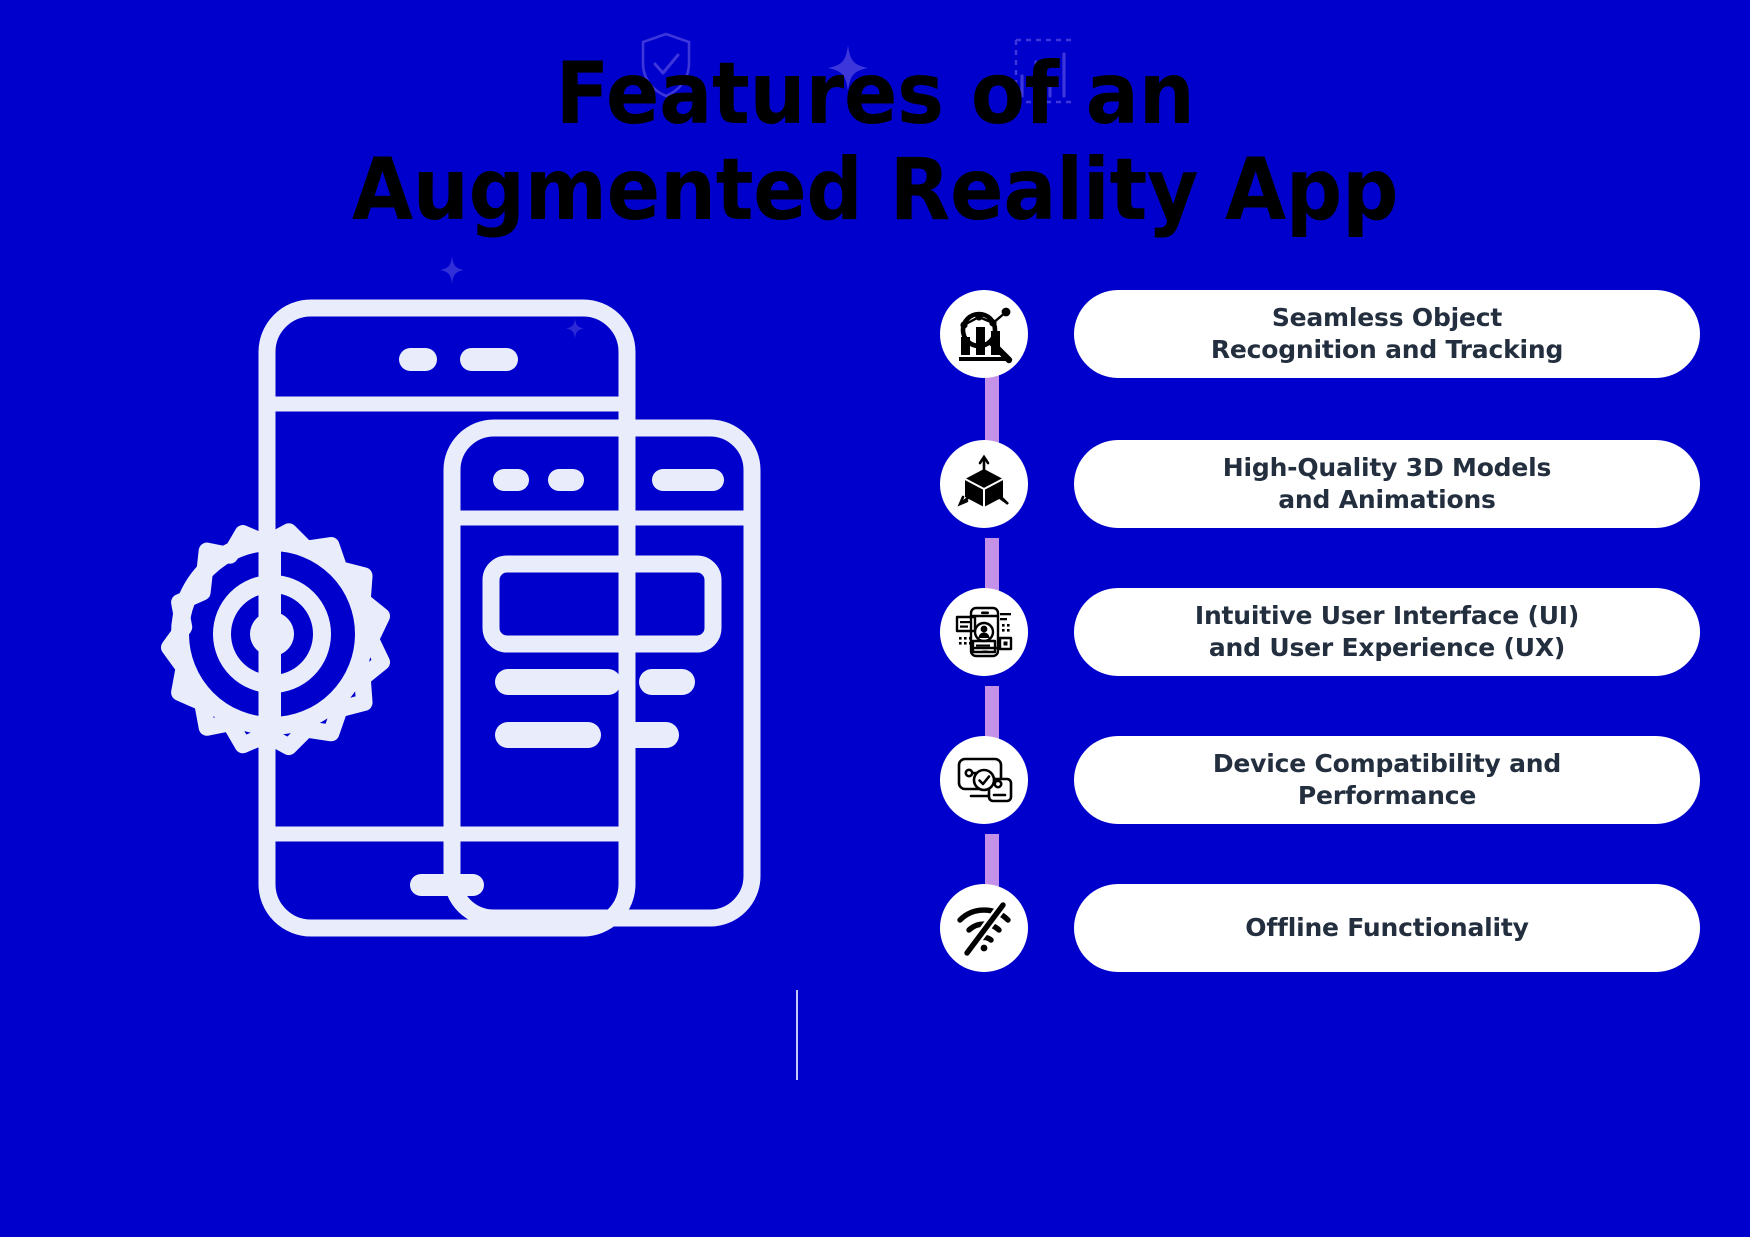 Image resolution: width=1750 pixels, height=1237 pixels. I want to click on feature-row: Offline Functionality, so click(1320, 928).